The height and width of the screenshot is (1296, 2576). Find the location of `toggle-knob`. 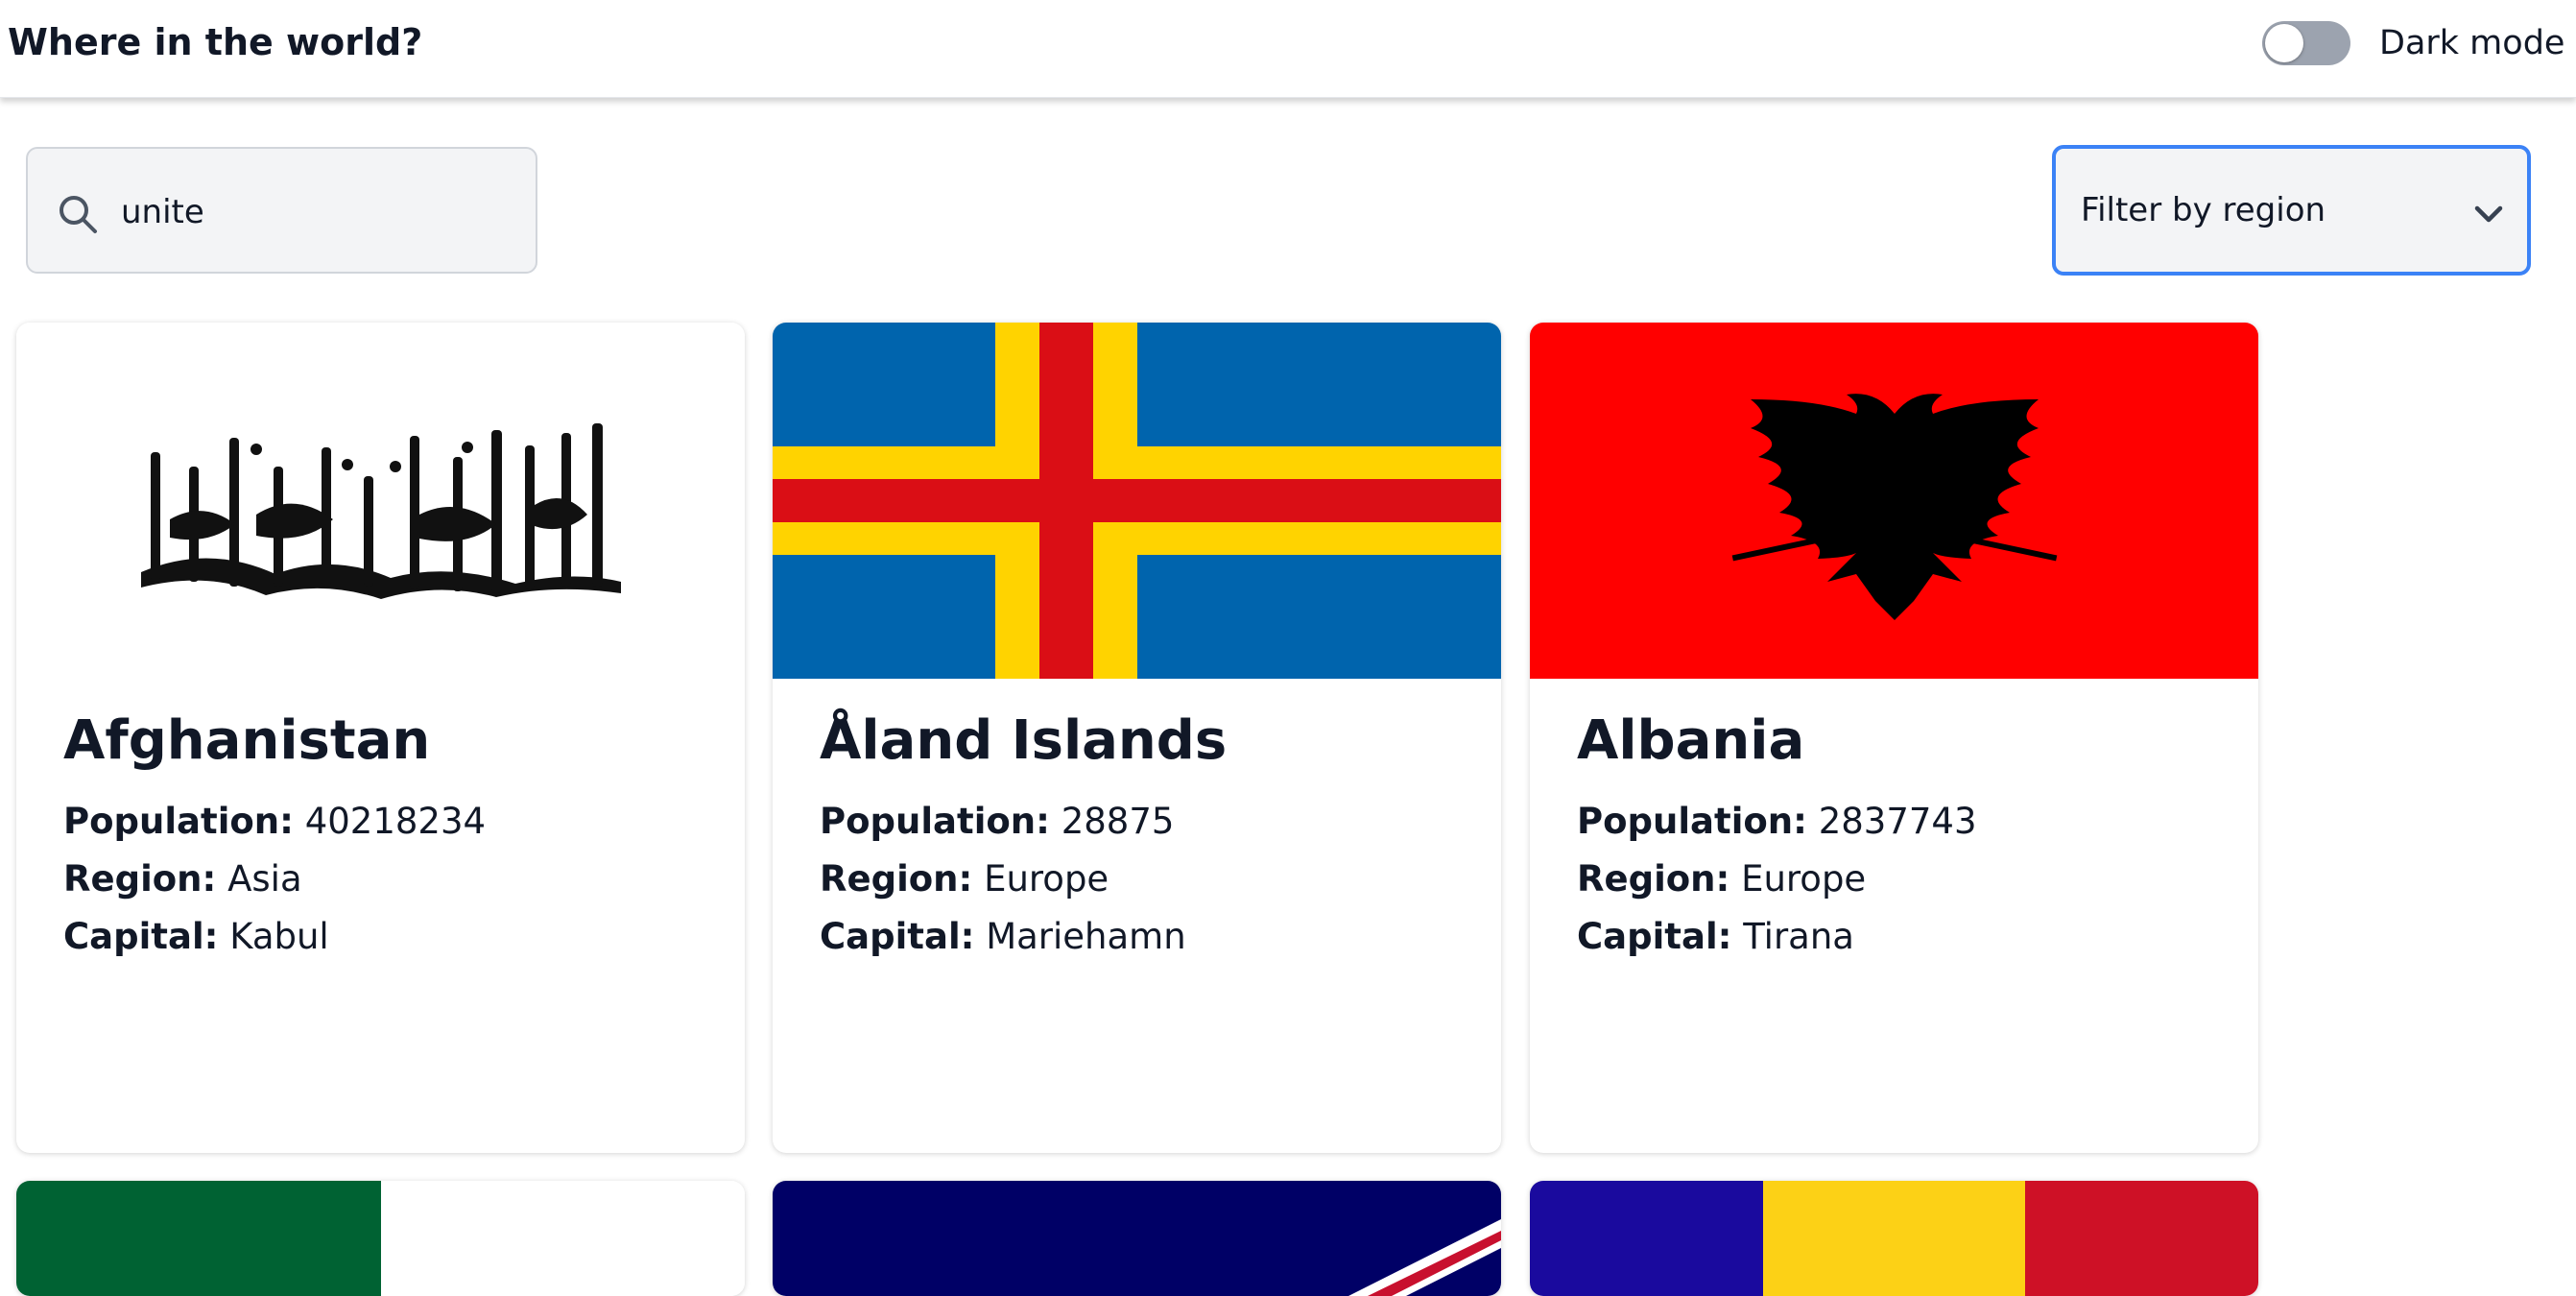

toggle-knob is located at coordinates (2284, 43).